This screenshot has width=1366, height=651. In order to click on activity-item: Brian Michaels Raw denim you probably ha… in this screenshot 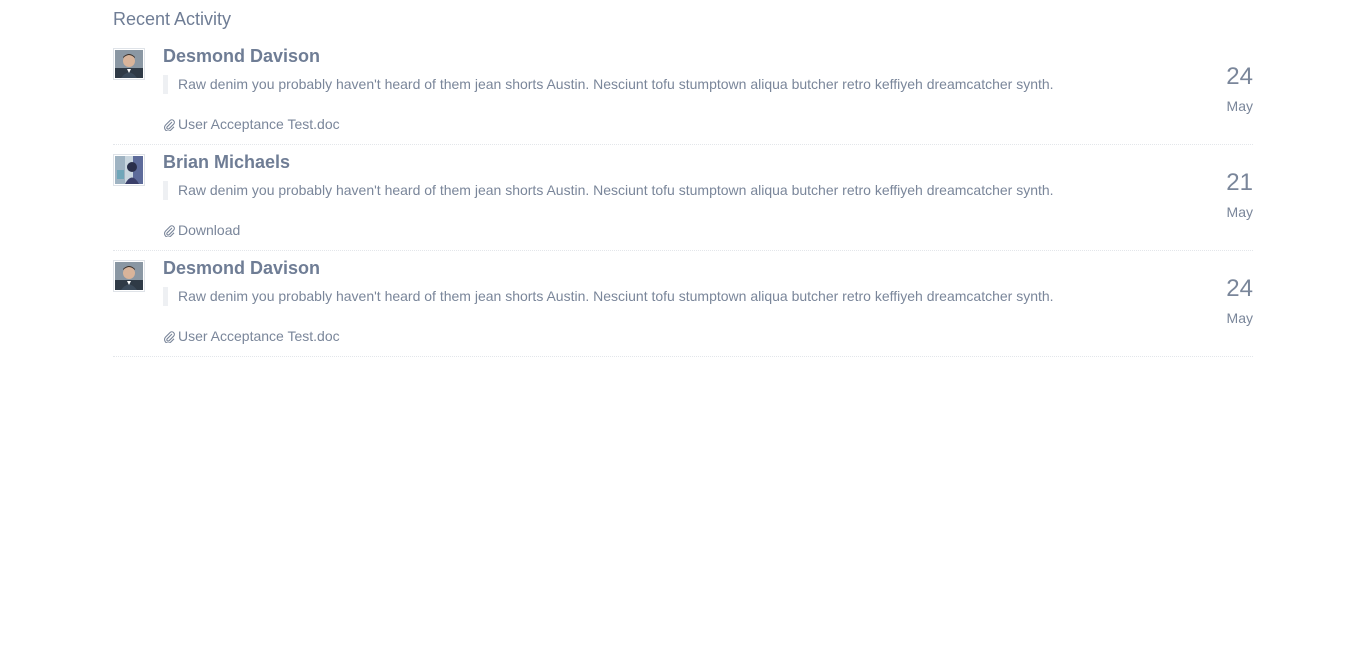, I will do `click(683, 198)`.